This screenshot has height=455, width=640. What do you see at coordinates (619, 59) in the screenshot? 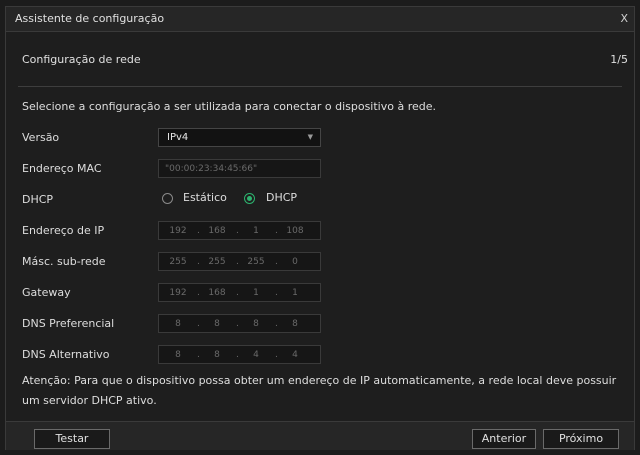
I see `step-counter: 1/5` at bounding box center [619, 59].